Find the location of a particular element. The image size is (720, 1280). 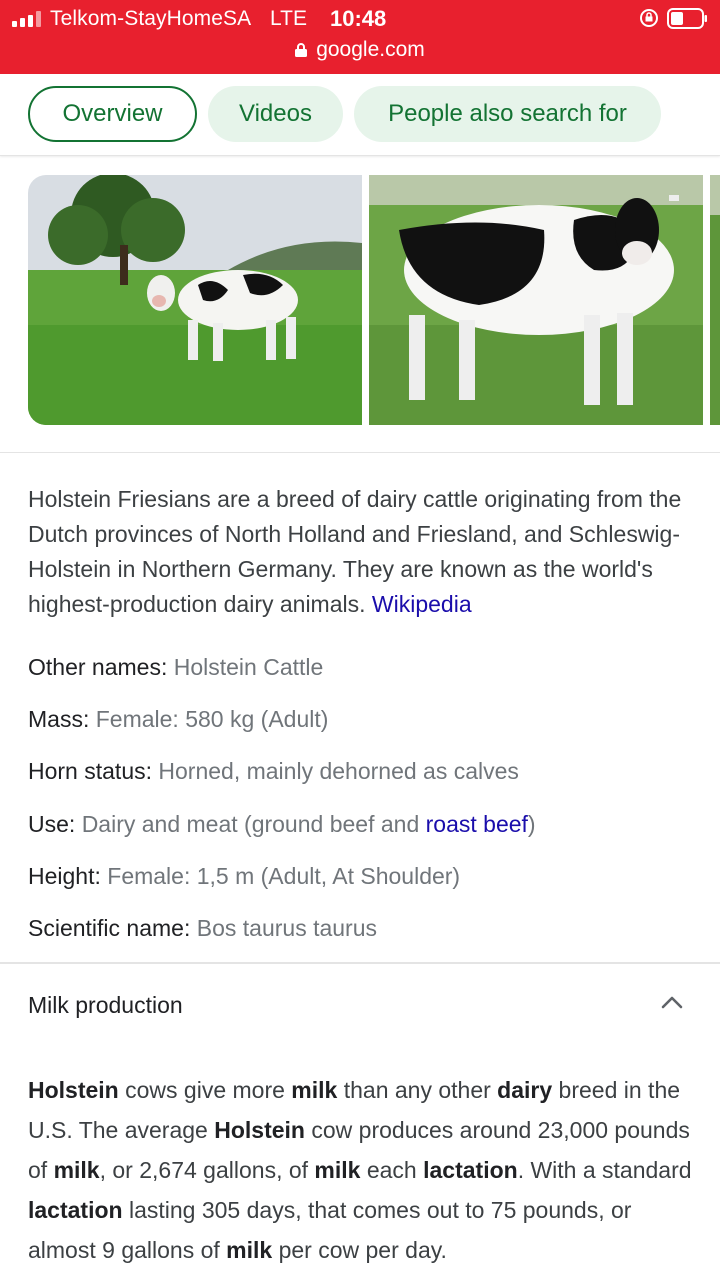

knowledge-panel-tabs: Overview Videos People also search for is located at coordinates (360, 115).